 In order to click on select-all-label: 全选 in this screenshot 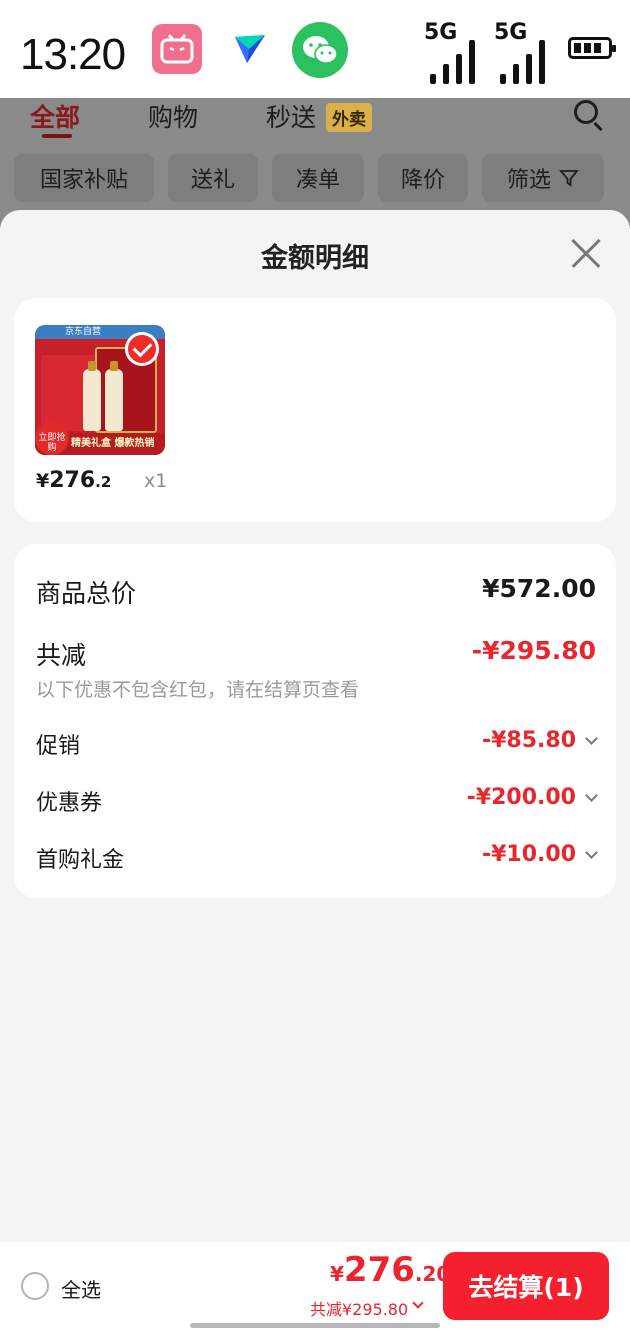, I will do `click(81, 1288)`.